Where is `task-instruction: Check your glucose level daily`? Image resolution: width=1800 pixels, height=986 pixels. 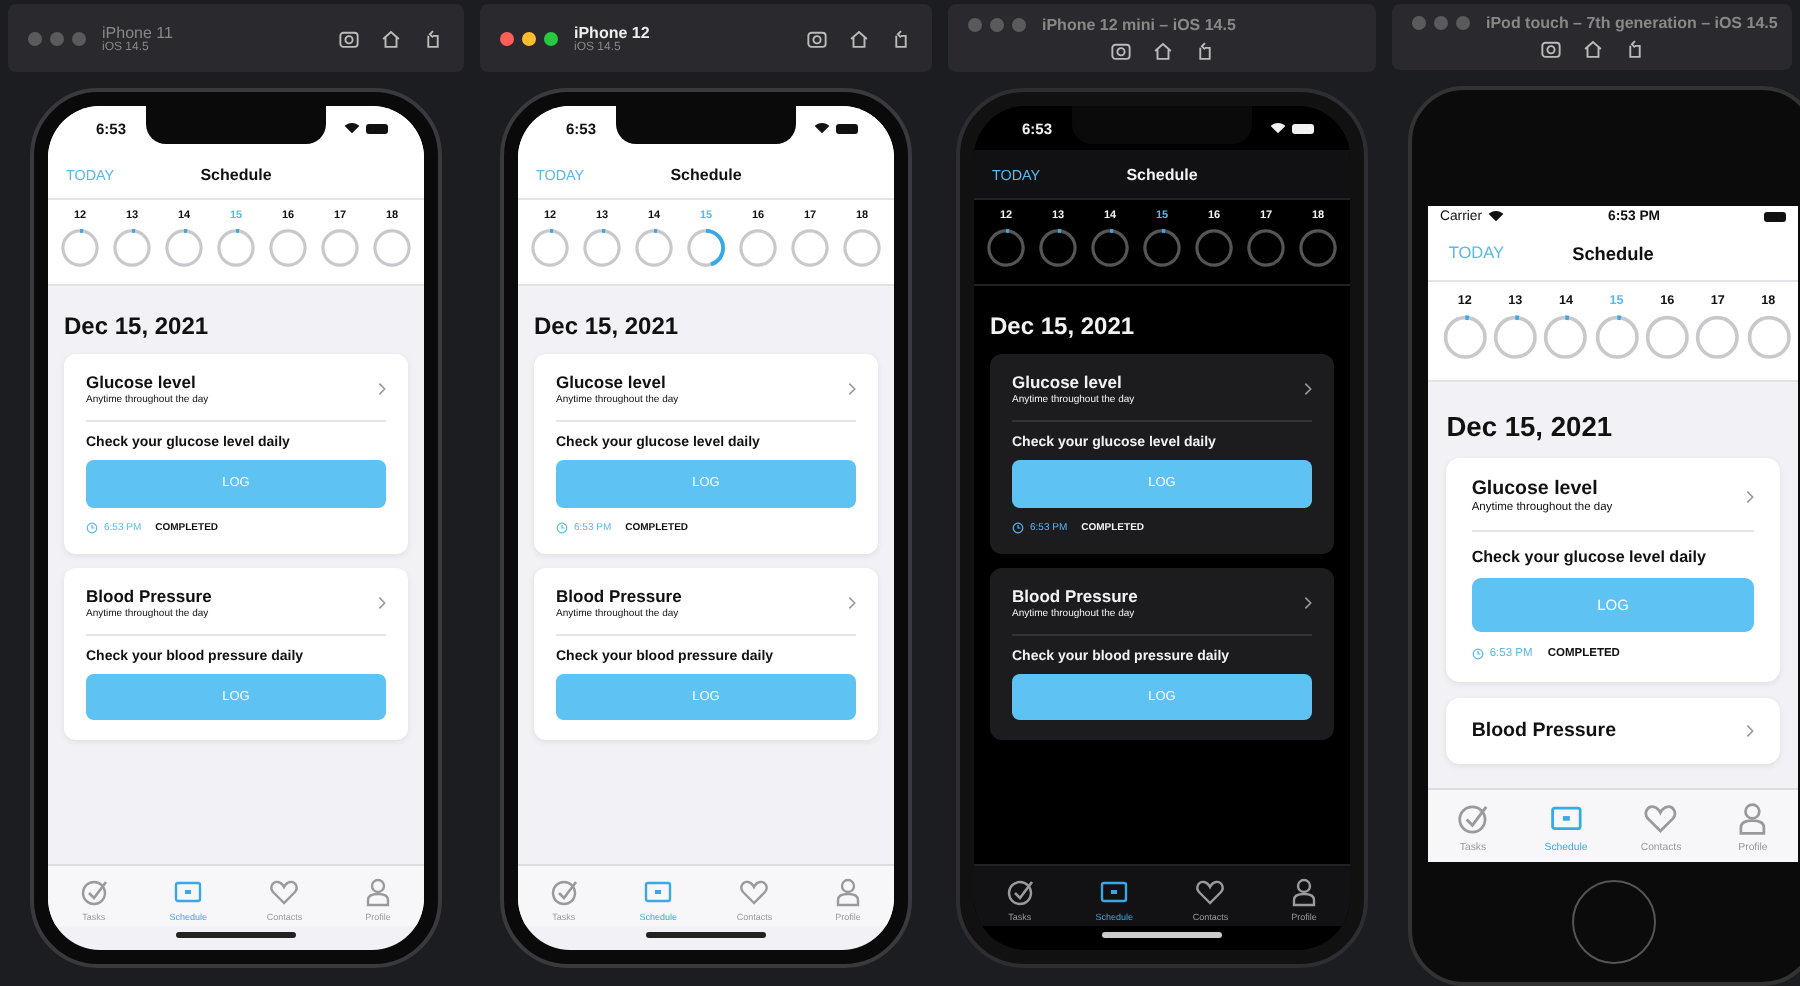 task-instruction: Check your glucose level daily is located at coordinates (1590, 557).